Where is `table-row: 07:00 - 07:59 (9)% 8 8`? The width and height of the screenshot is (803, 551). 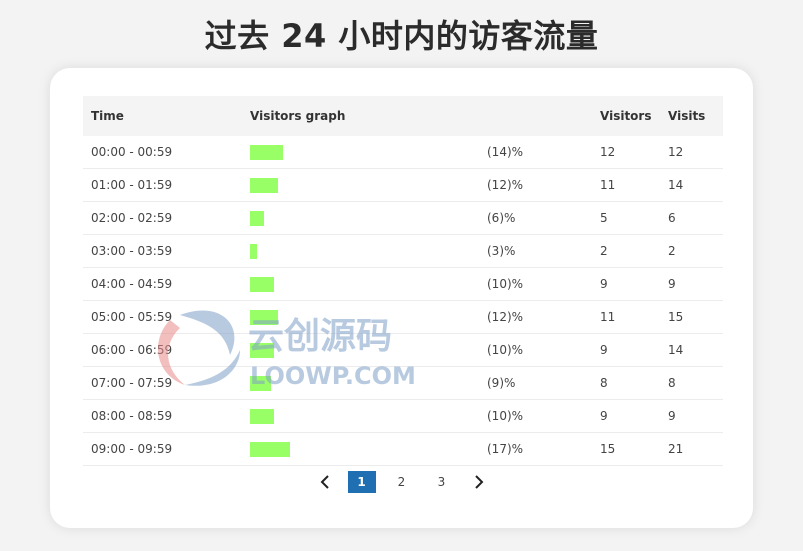
table-row: 07:00 - 07:59 (9)% 8 8 is located at coordinates (403, 383).